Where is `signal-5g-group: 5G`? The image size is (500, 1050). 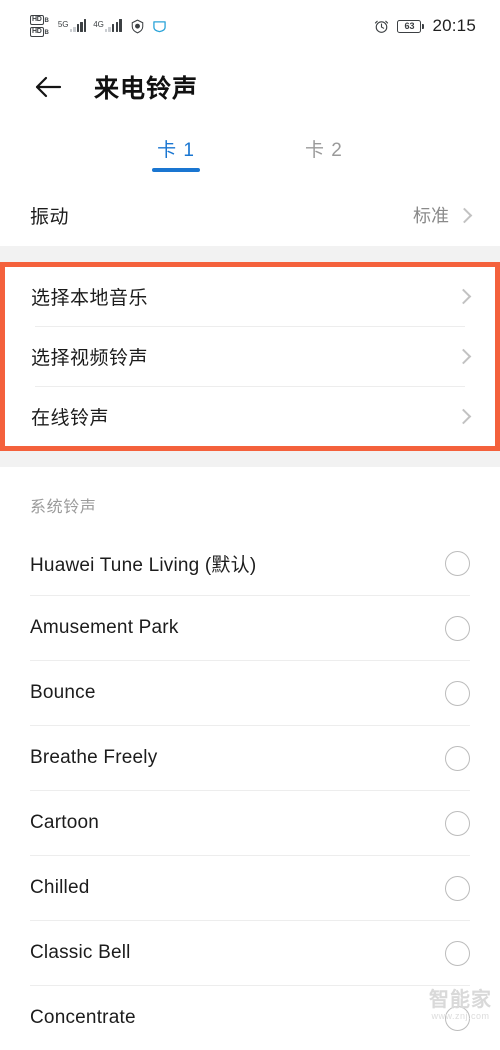
signal-5g-group: 5G is located at coordinates (72, 25).